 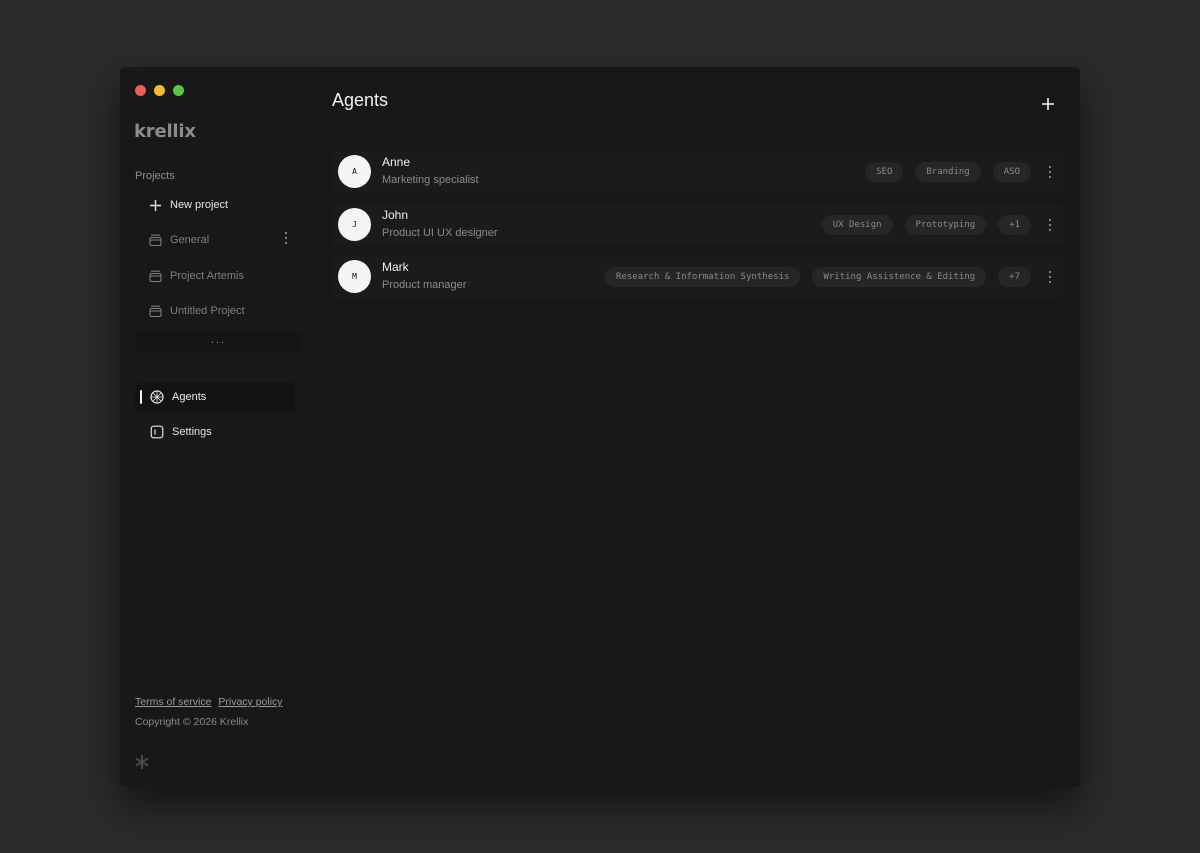 I want to click on asterisk-logo-icon, so click(x=142, y=762).